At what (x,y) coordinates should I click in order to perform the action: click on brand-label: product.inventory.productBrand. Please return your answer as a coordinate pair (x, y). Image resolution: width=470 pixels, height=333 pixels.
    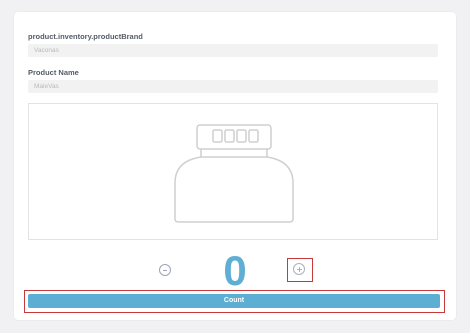
    Looking at the image, I should click on (85, 36).